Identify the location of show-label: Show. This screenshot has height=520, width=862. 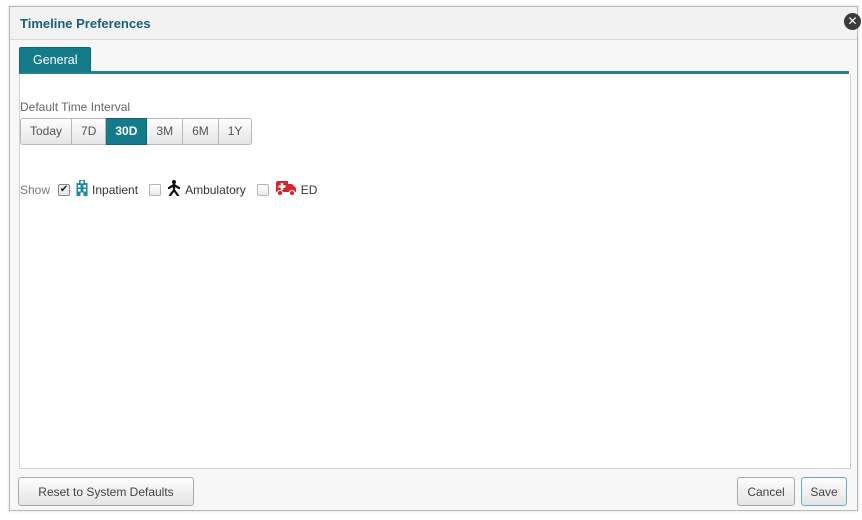
(35, 189).